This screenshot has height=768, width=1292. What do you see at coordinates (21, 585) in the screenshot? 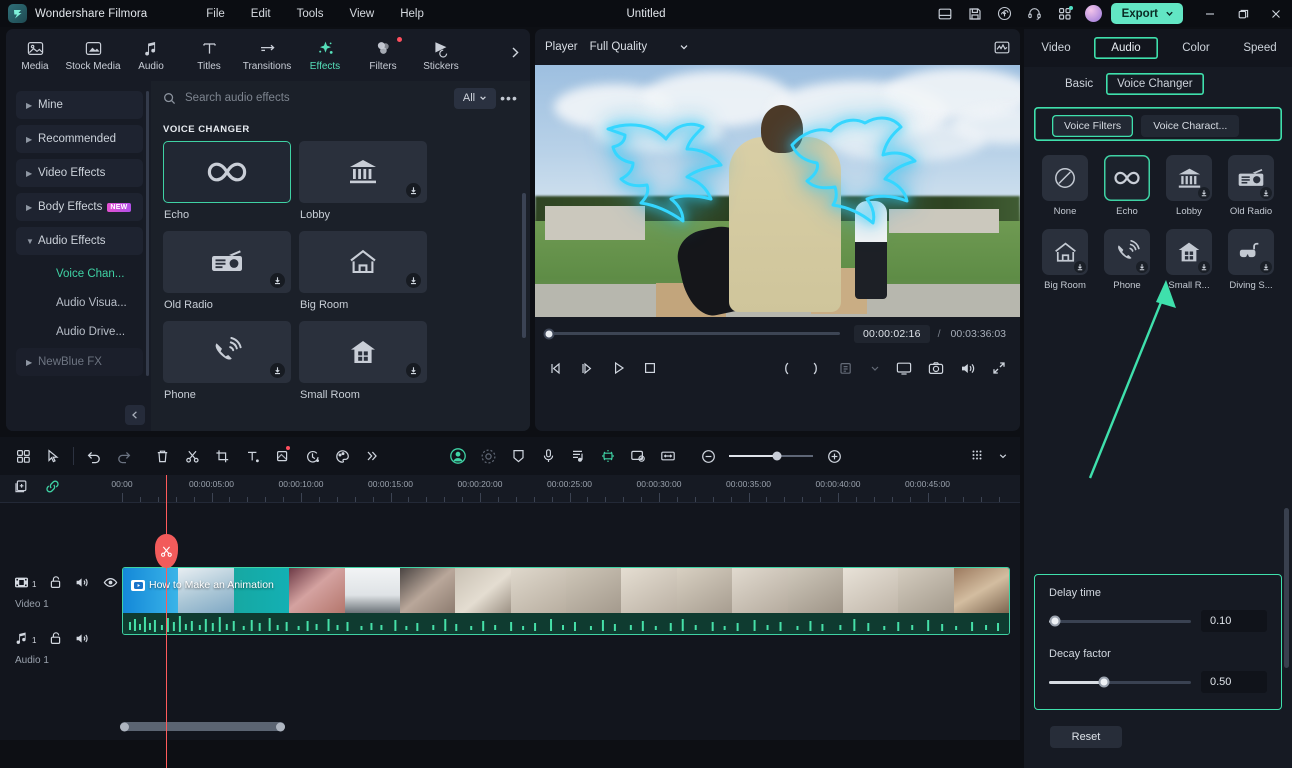
I see `video-track-icon` at bounding box center [21, 585].